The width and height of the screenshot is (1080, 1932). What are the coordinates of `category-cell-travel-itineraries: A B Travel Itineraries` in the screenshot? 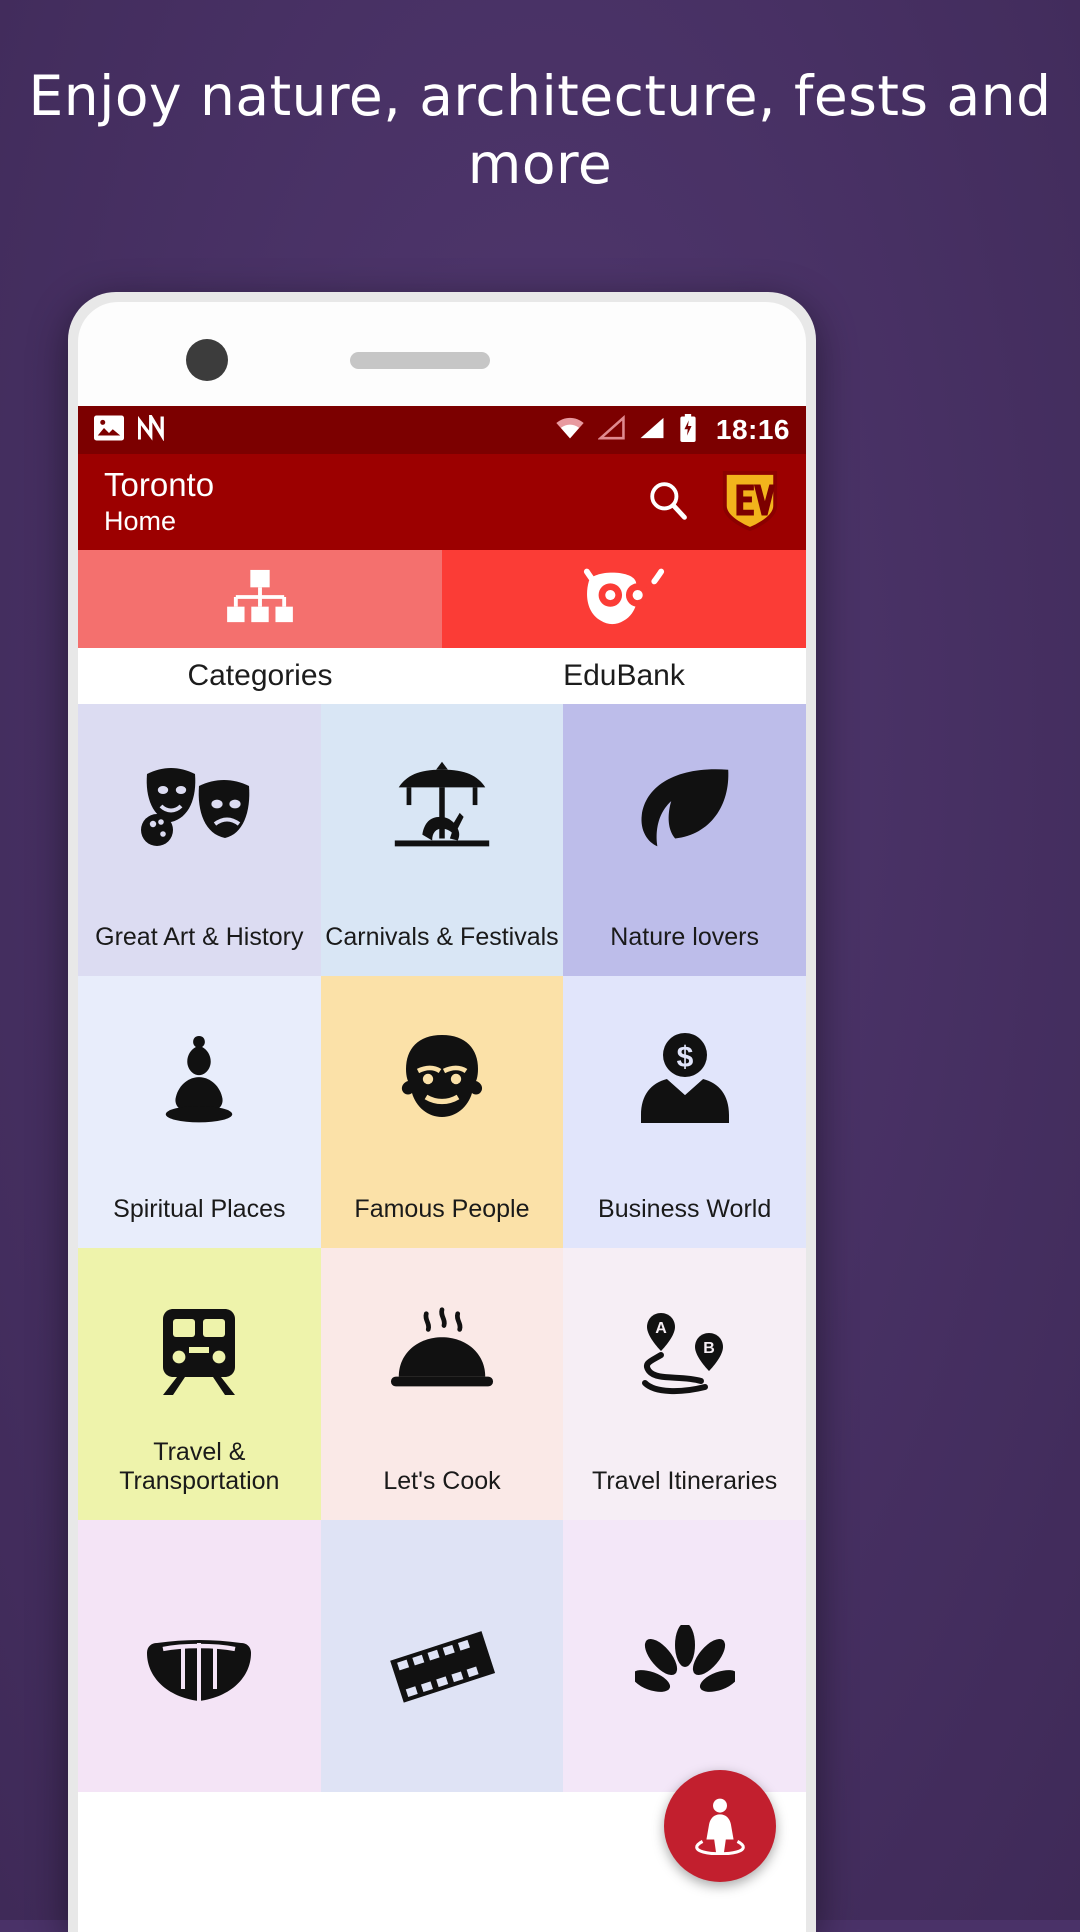 It's located at (684, 1384).